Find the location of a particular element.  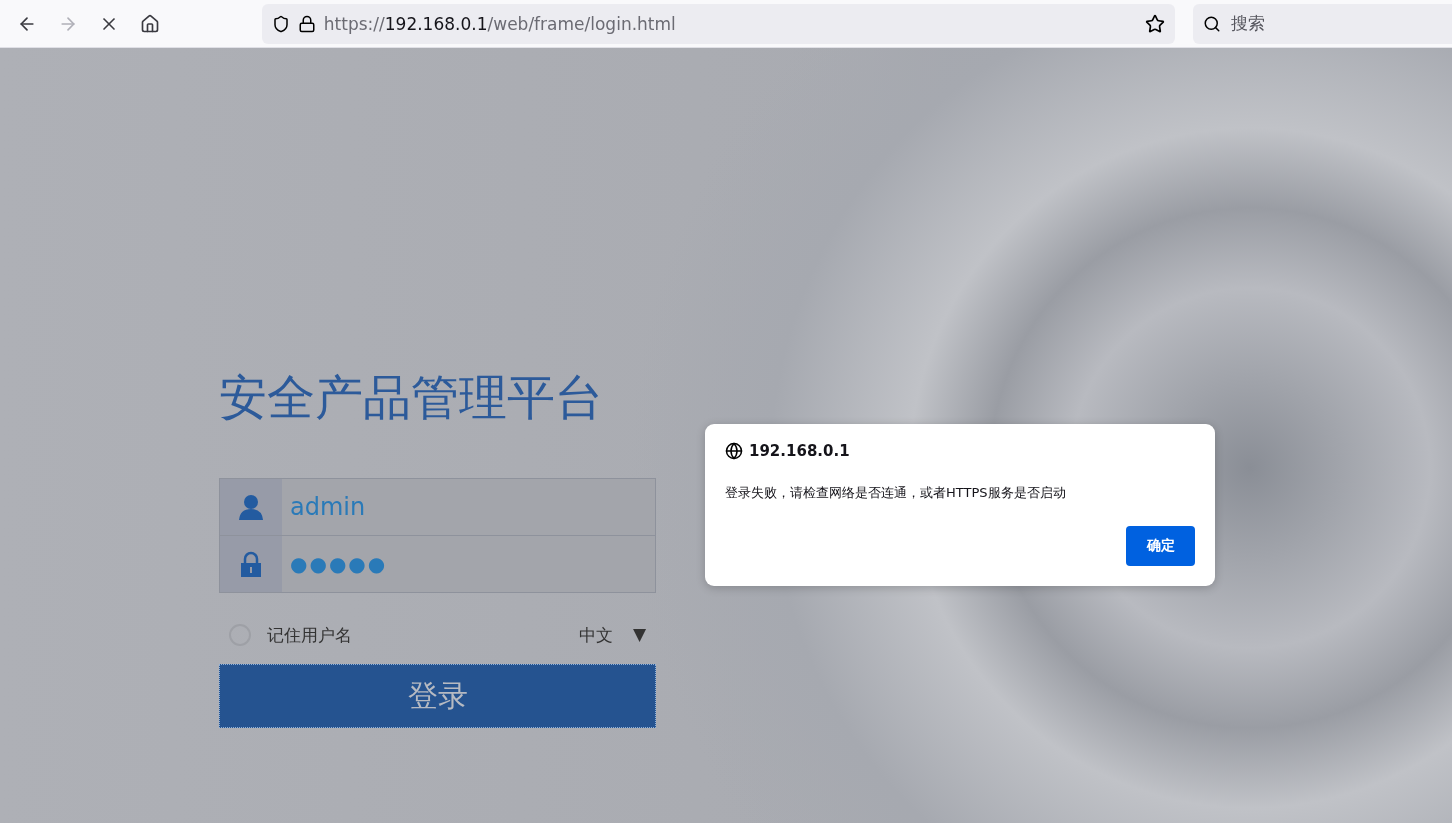

search-icon is located at coordinates (1212, 23).